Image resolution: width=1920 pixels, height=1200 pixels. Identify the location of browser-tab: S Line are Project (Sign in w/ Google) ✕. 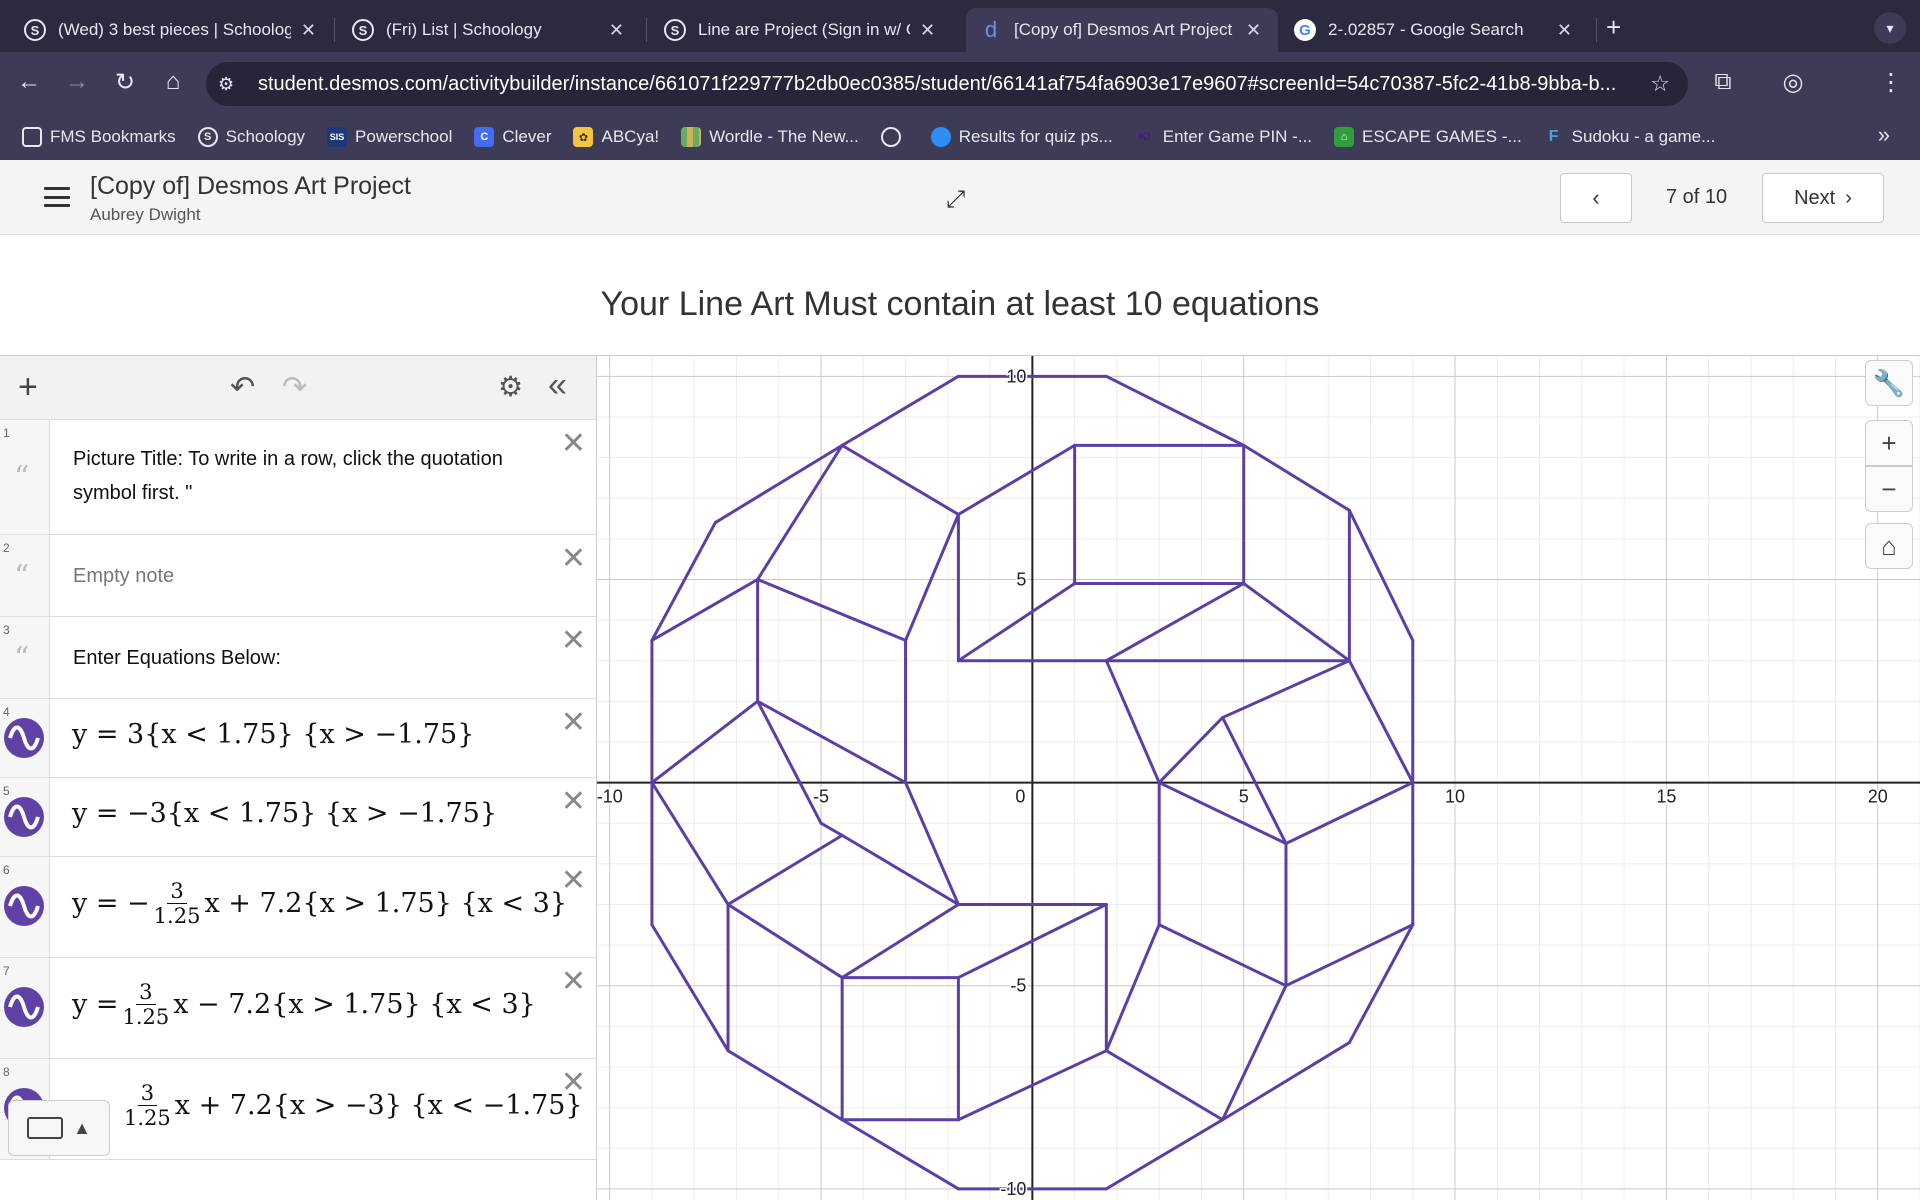
(801, 30).